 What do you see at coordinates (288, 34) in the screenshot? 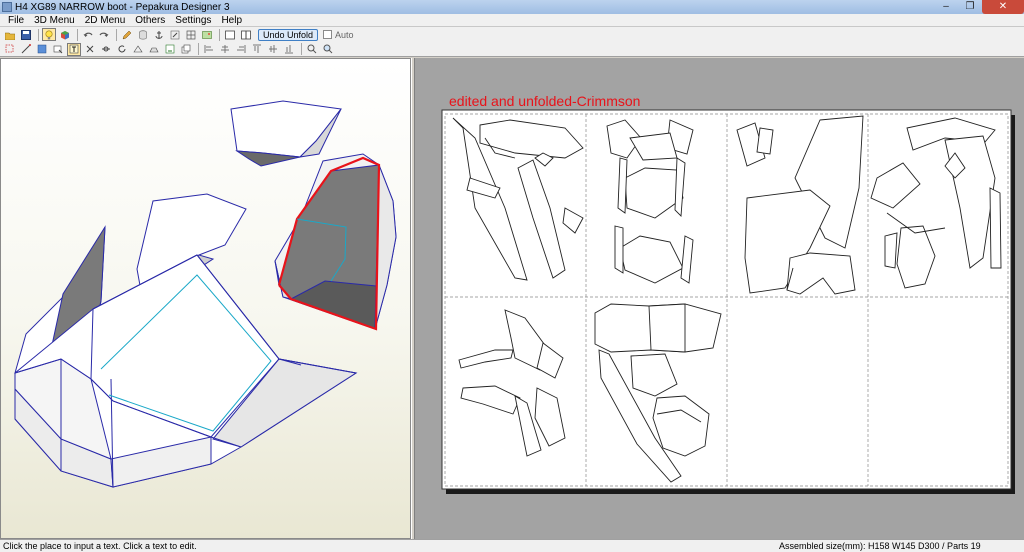
I see `undo-unfold-button: Undo Unfold` at bounding box center [288, 34].